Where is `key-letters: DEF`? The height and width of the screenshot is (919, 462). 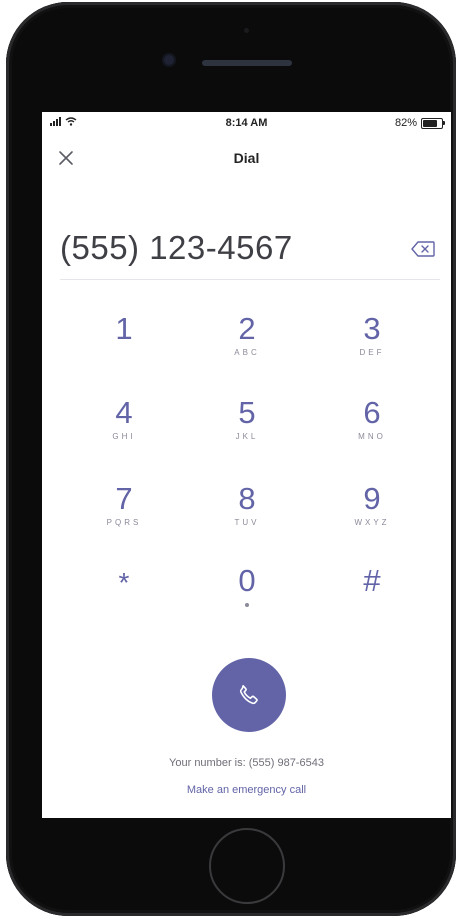 key-letters: DEF is located at coordinates (372, 352).